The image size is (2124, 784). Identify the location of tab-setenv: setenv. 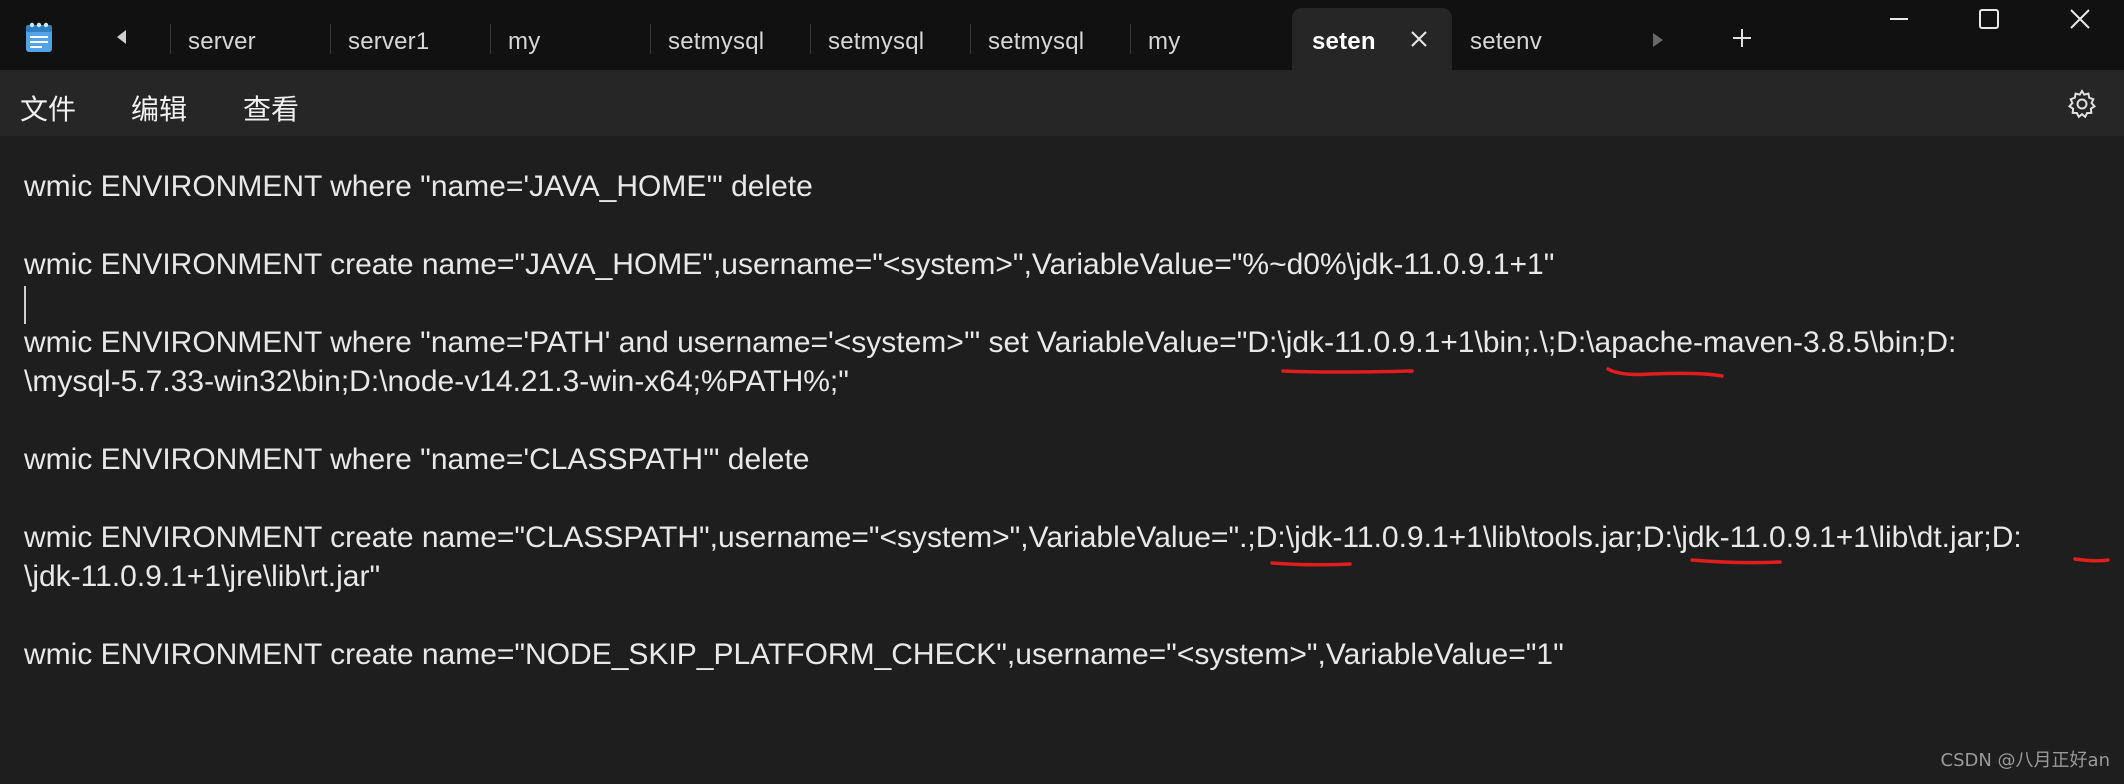
(1532, 39).